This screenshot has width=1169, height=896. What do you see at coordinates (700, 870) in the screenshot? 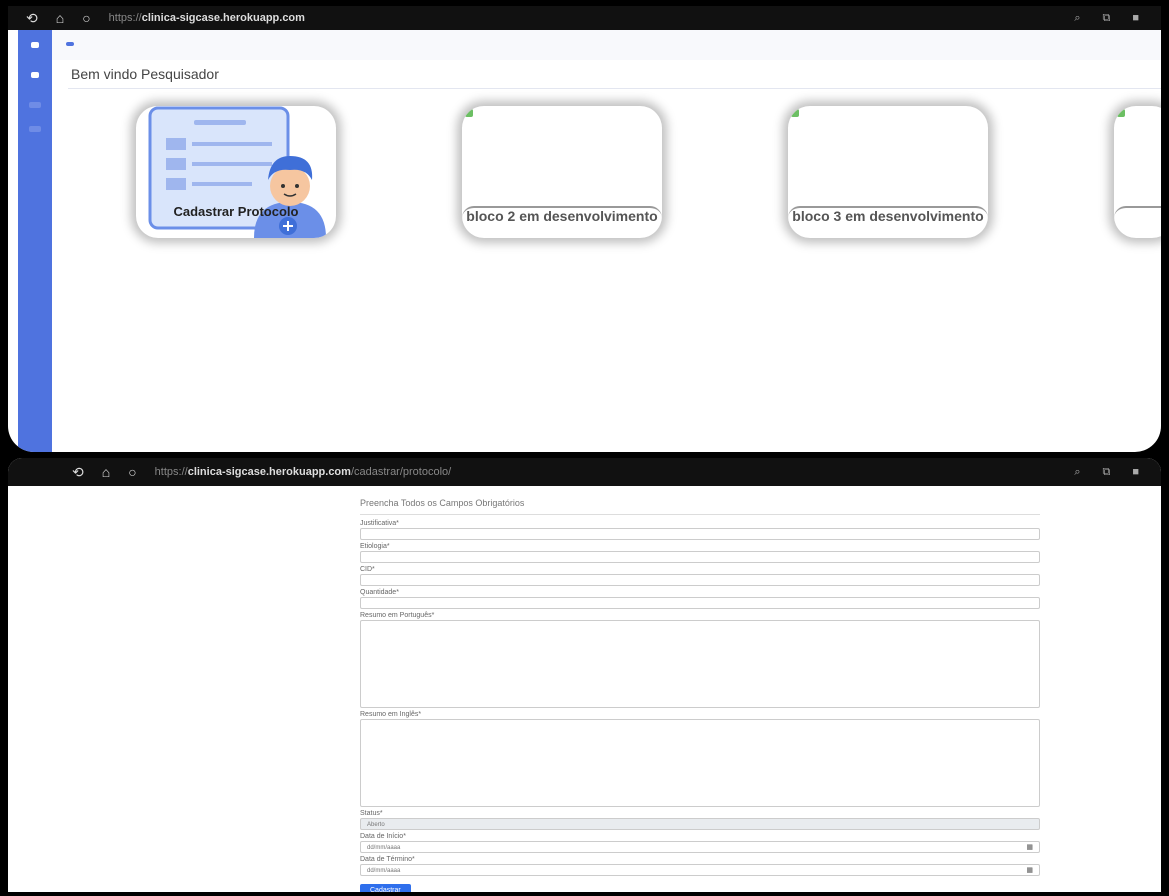
I see `data-termino-field: dd/mm/aaaa ▦` at bounding box center [700, 870].